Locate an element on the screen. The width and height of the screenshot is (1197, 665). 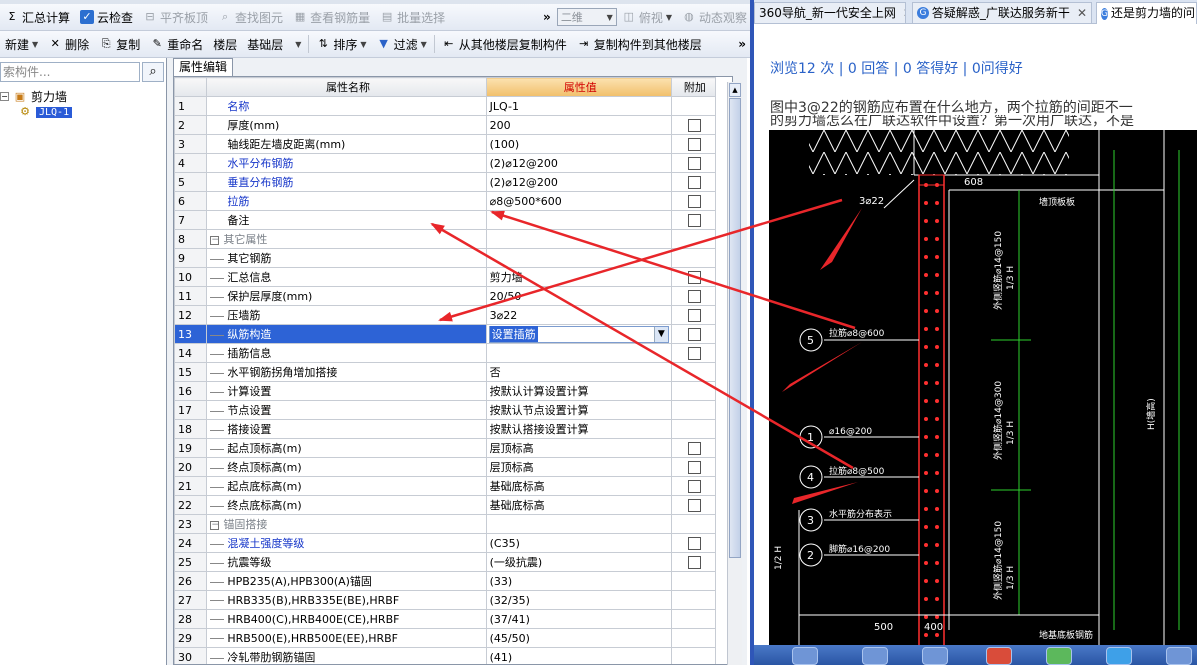
property-row: 26 HPB235(A),HPB300(A)锚固 (33) is located at coordinates (445, 581).